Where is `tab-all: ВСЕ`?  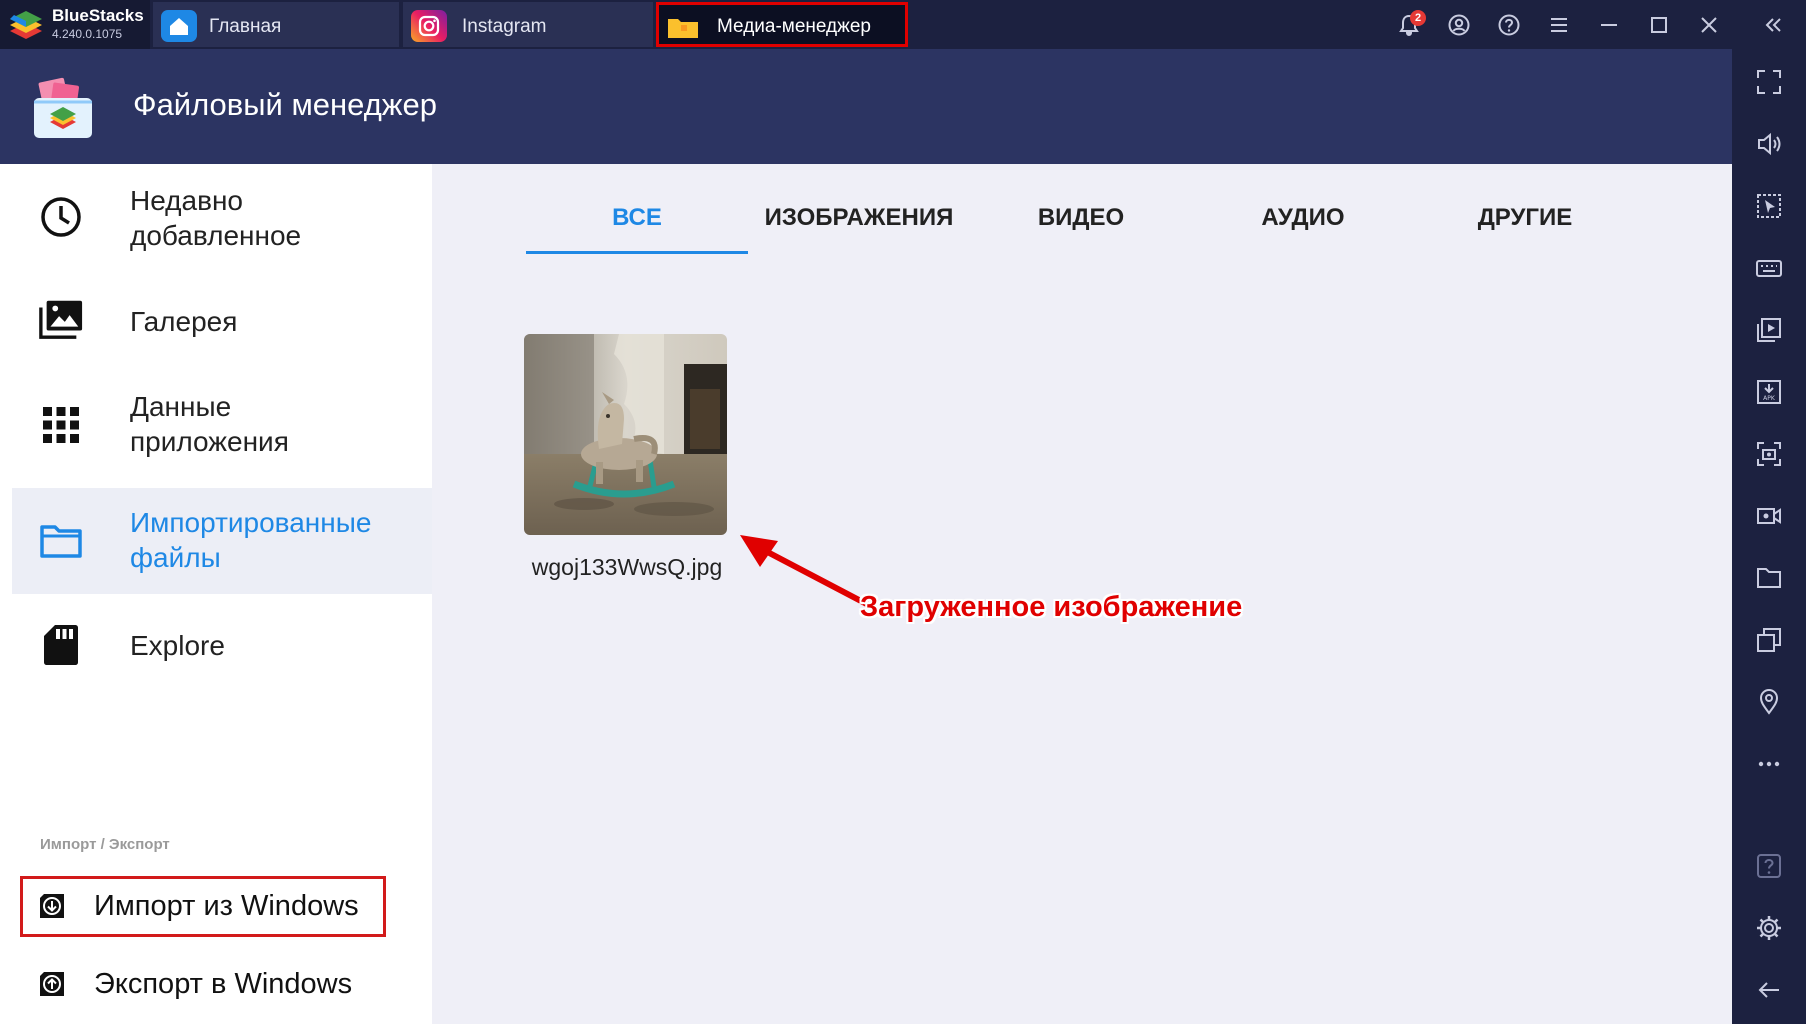 tab-all: ВСЕ is located at coordinates (637, 223).